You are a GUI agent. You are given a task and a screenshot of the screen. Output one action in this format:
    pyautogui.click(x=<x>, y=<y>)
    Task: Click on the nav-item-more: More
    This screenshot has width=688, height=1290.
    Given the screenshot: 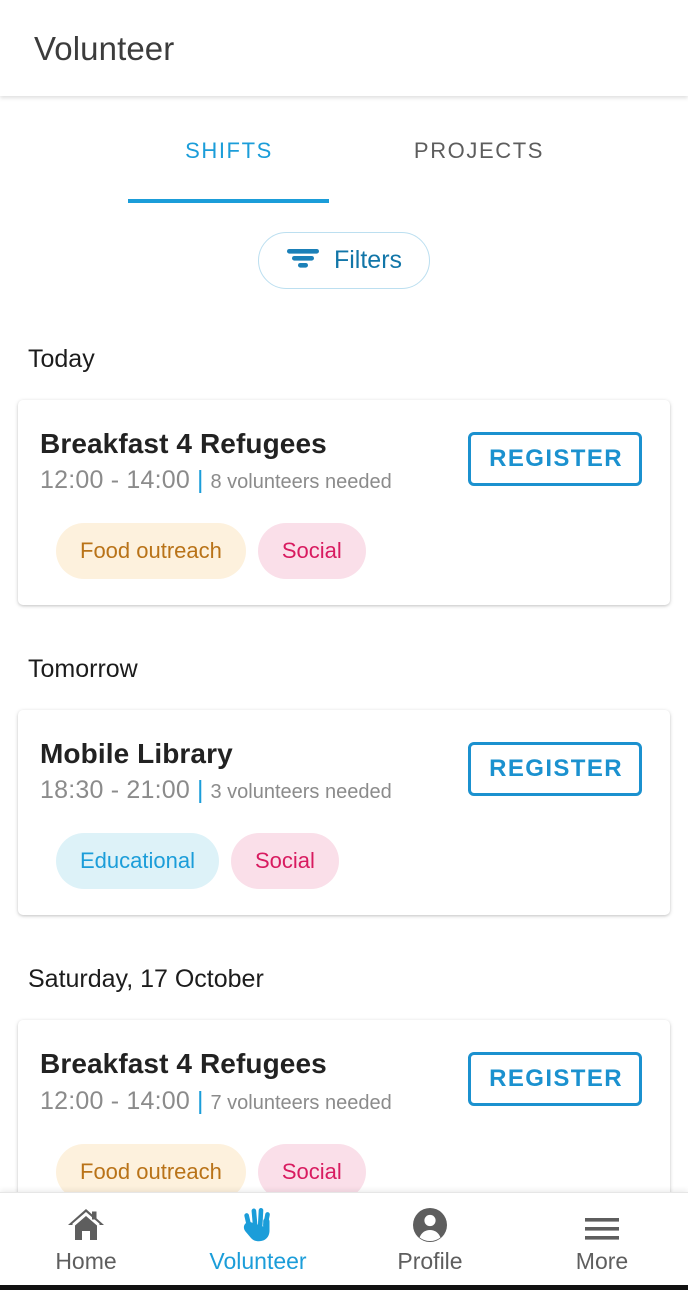 What is the action you would take?
    pyautogui.click(x=602, y=1241)
    